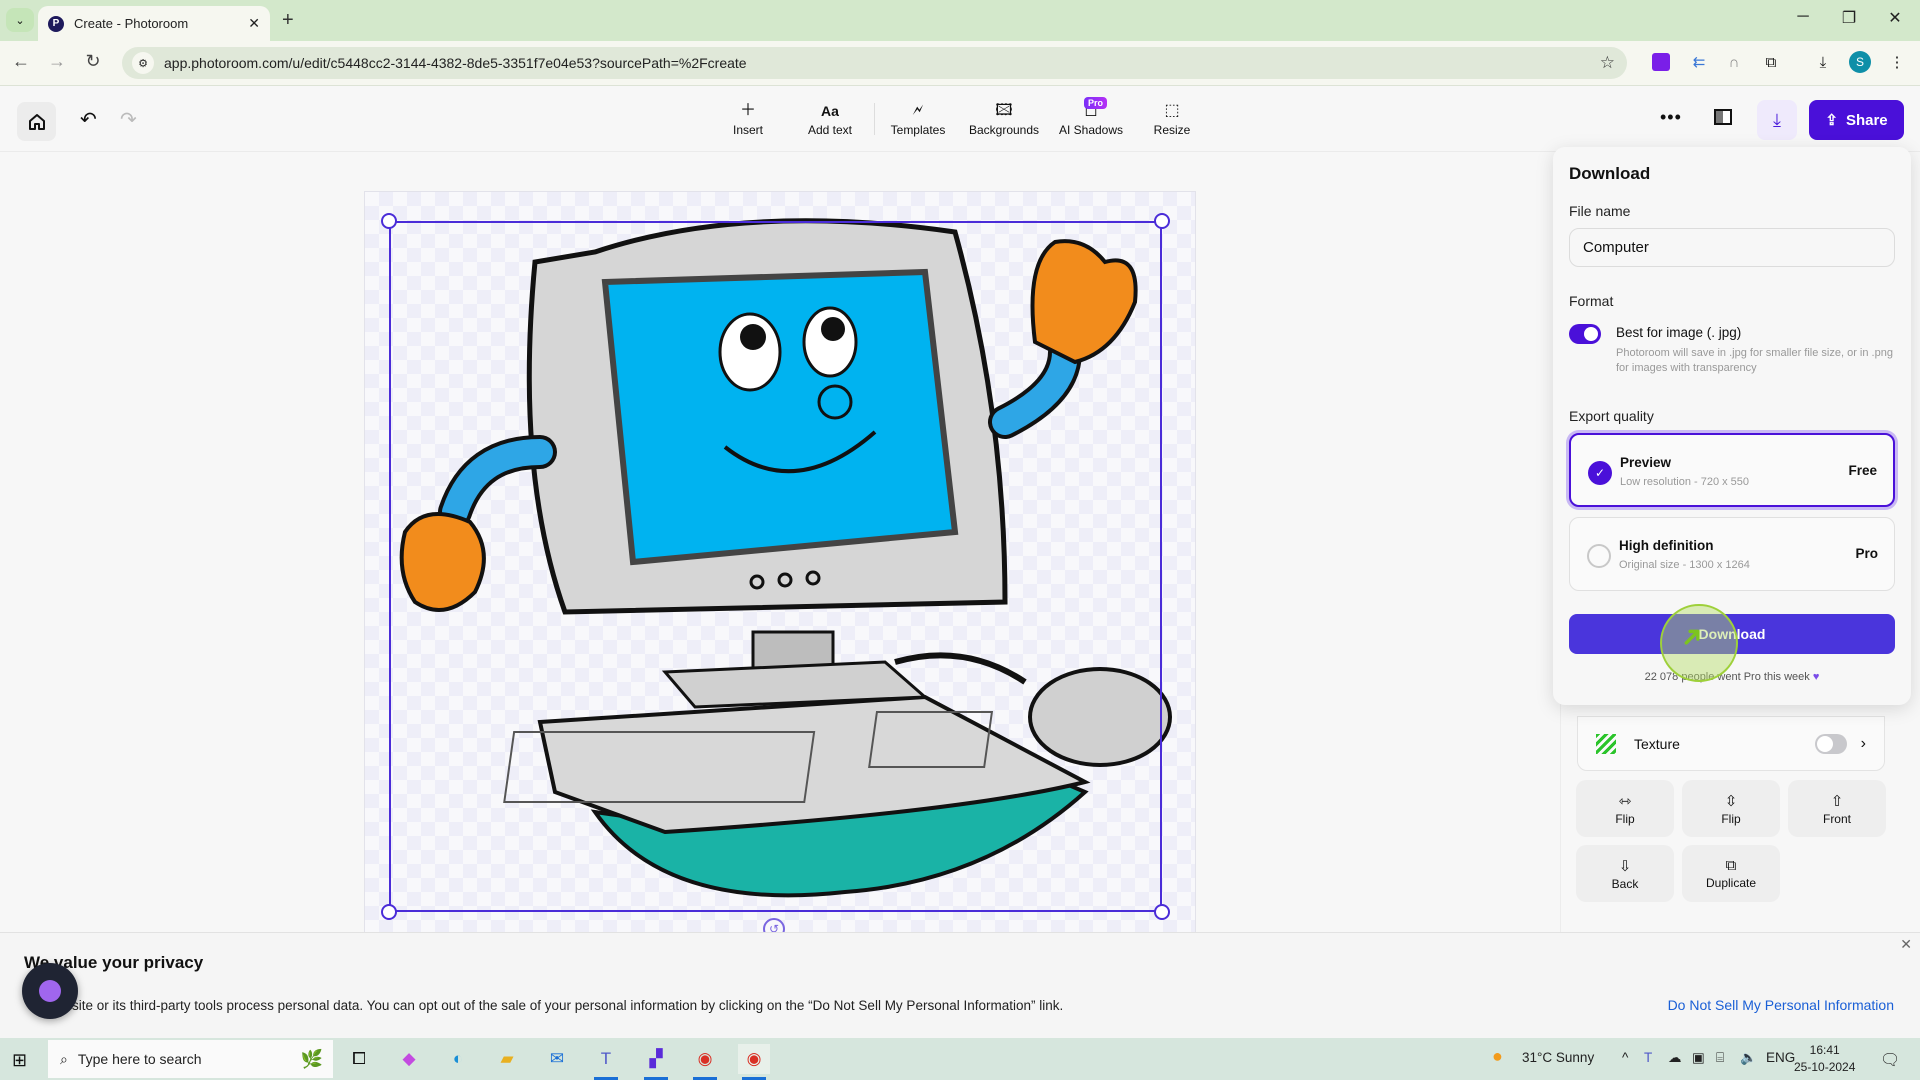  What do you see at coordinates (1723, 117) in the screenshot?
I see `compare-view-button` at bounding box center [1723, 117].